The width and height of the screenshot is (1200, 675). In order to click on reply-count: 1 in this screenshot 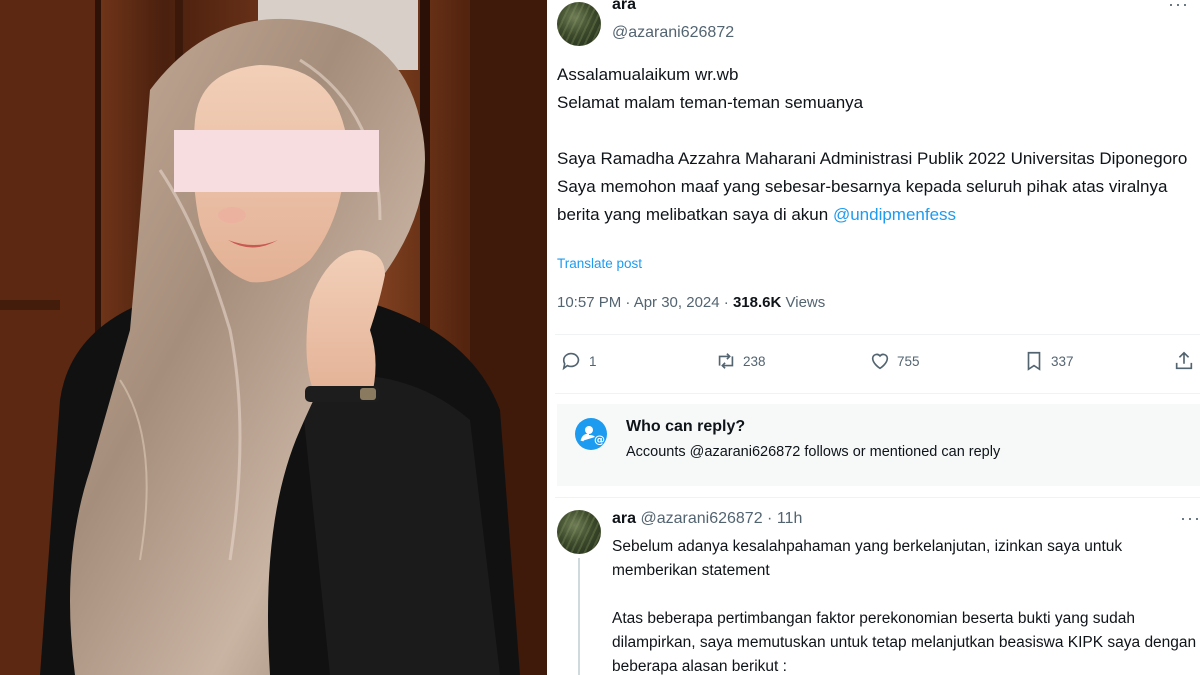, I will do `click(593, 361)`.